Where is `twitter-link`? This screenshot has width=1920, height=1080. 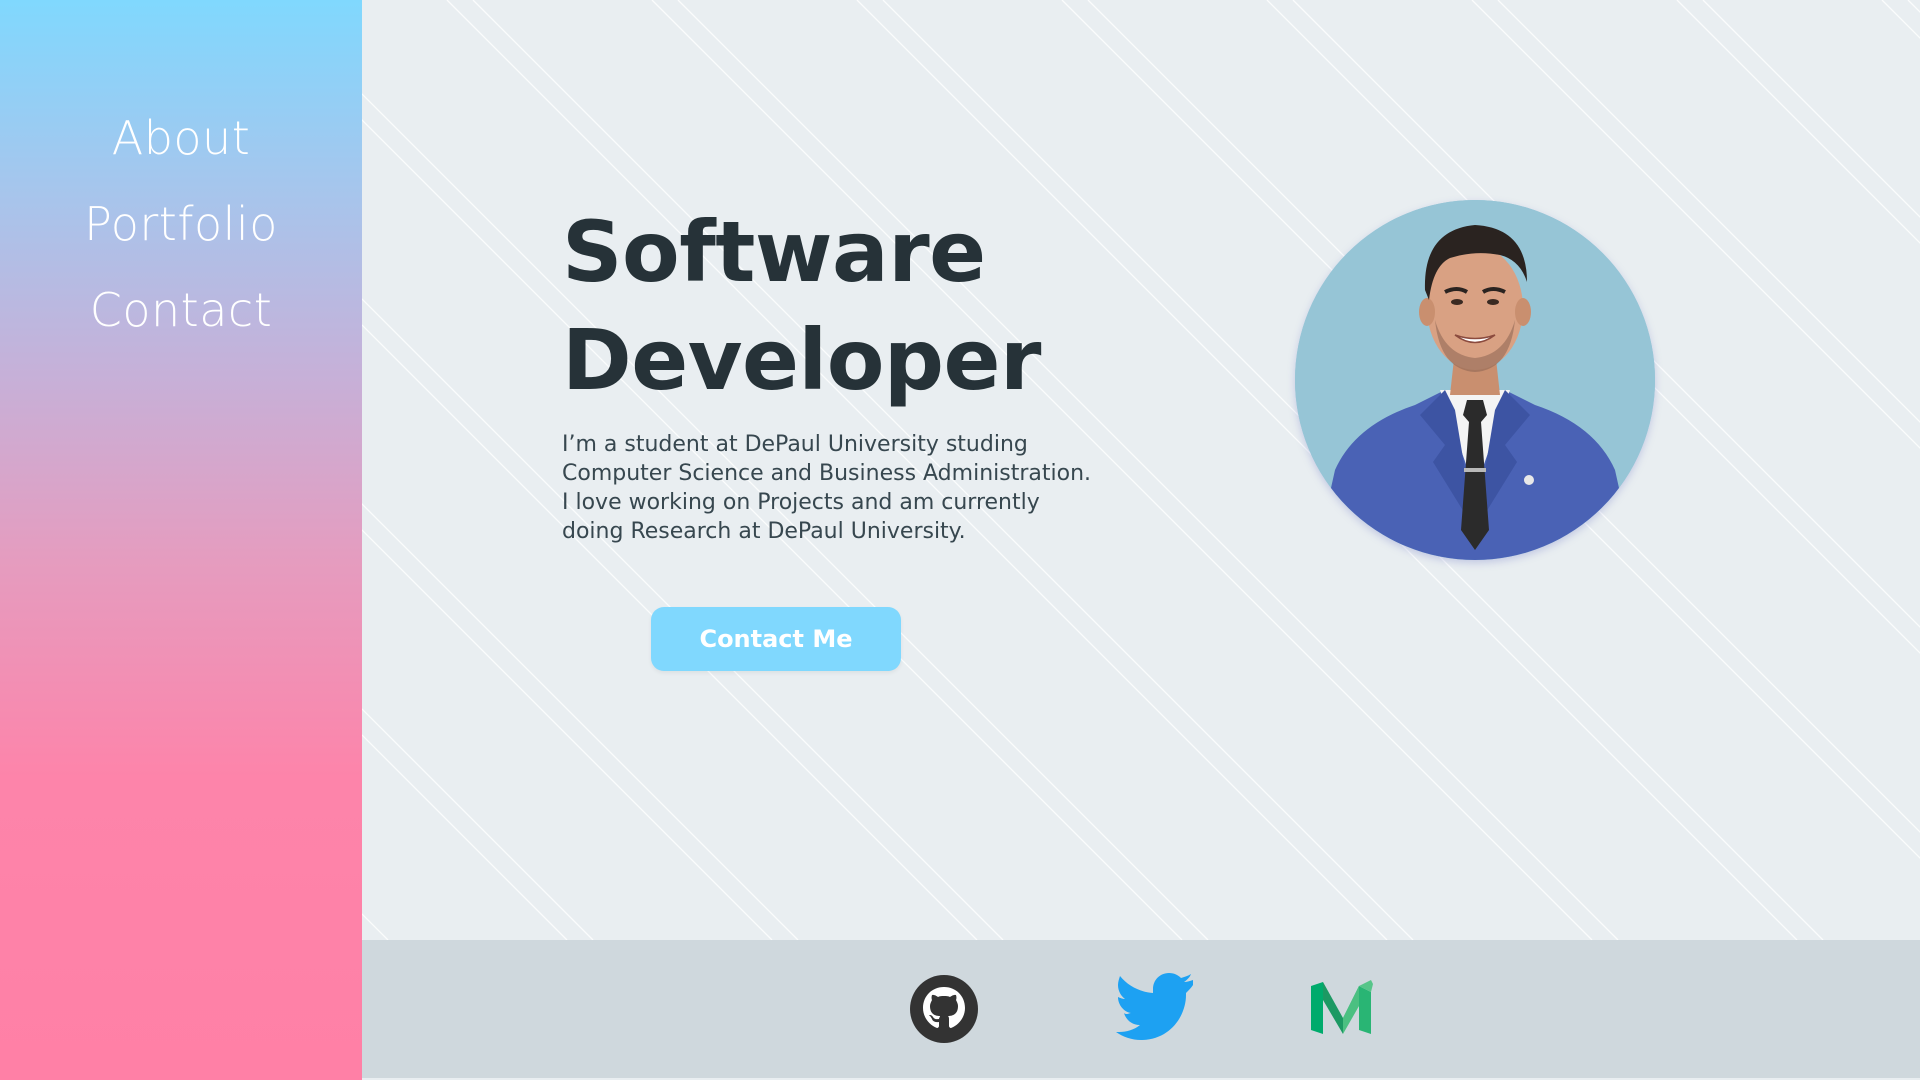
twitter-link is located at coordinates (1155, 1008).